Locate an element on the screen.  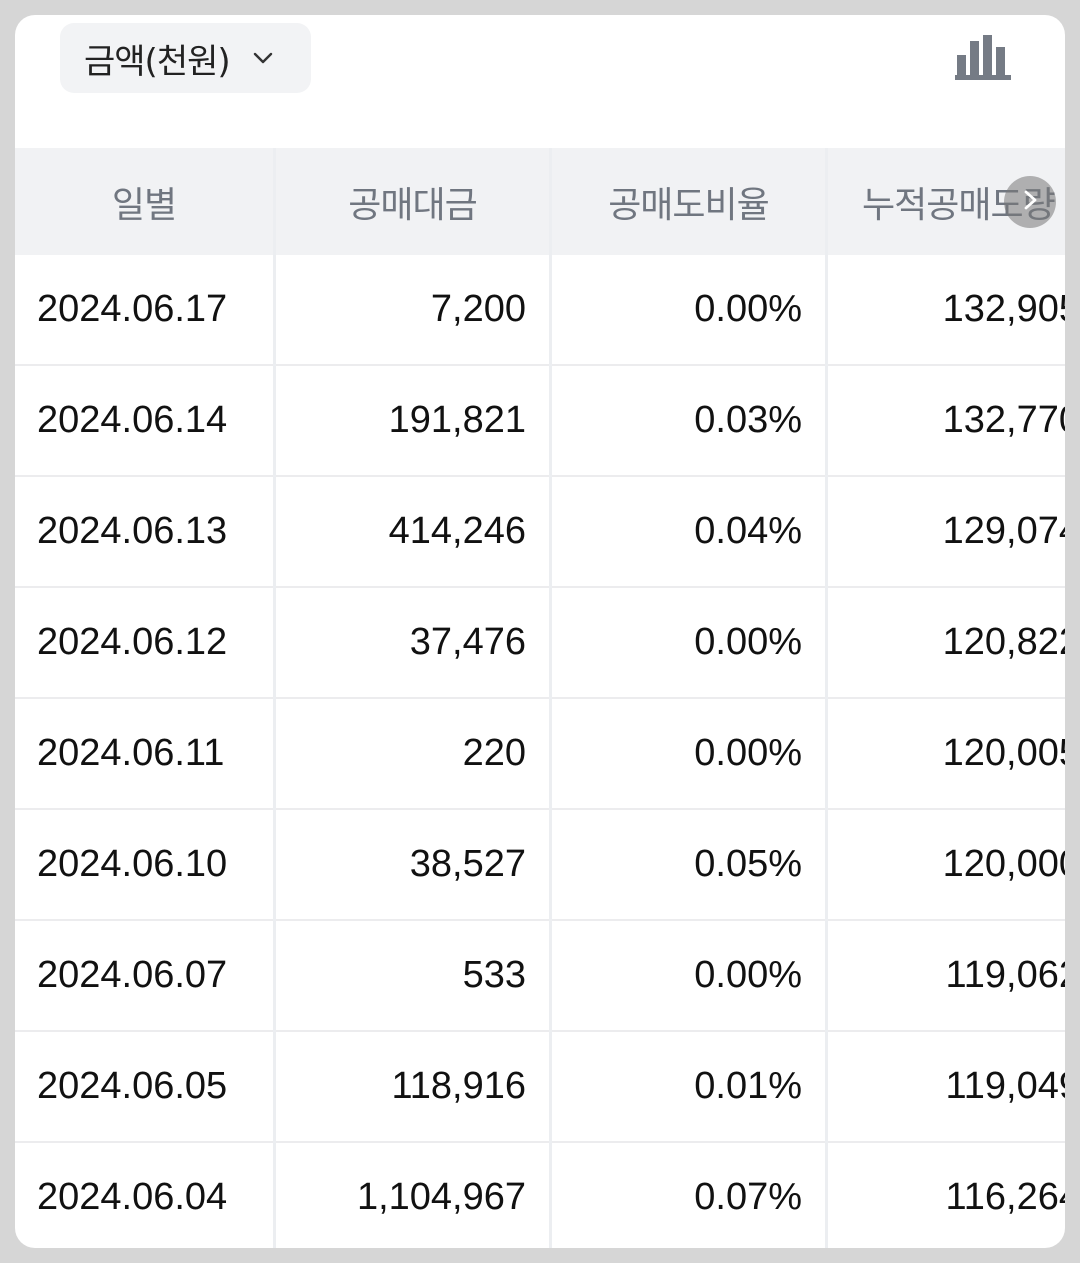
cell-short-ratio: 0.03% is located at coordinates (748, 420).